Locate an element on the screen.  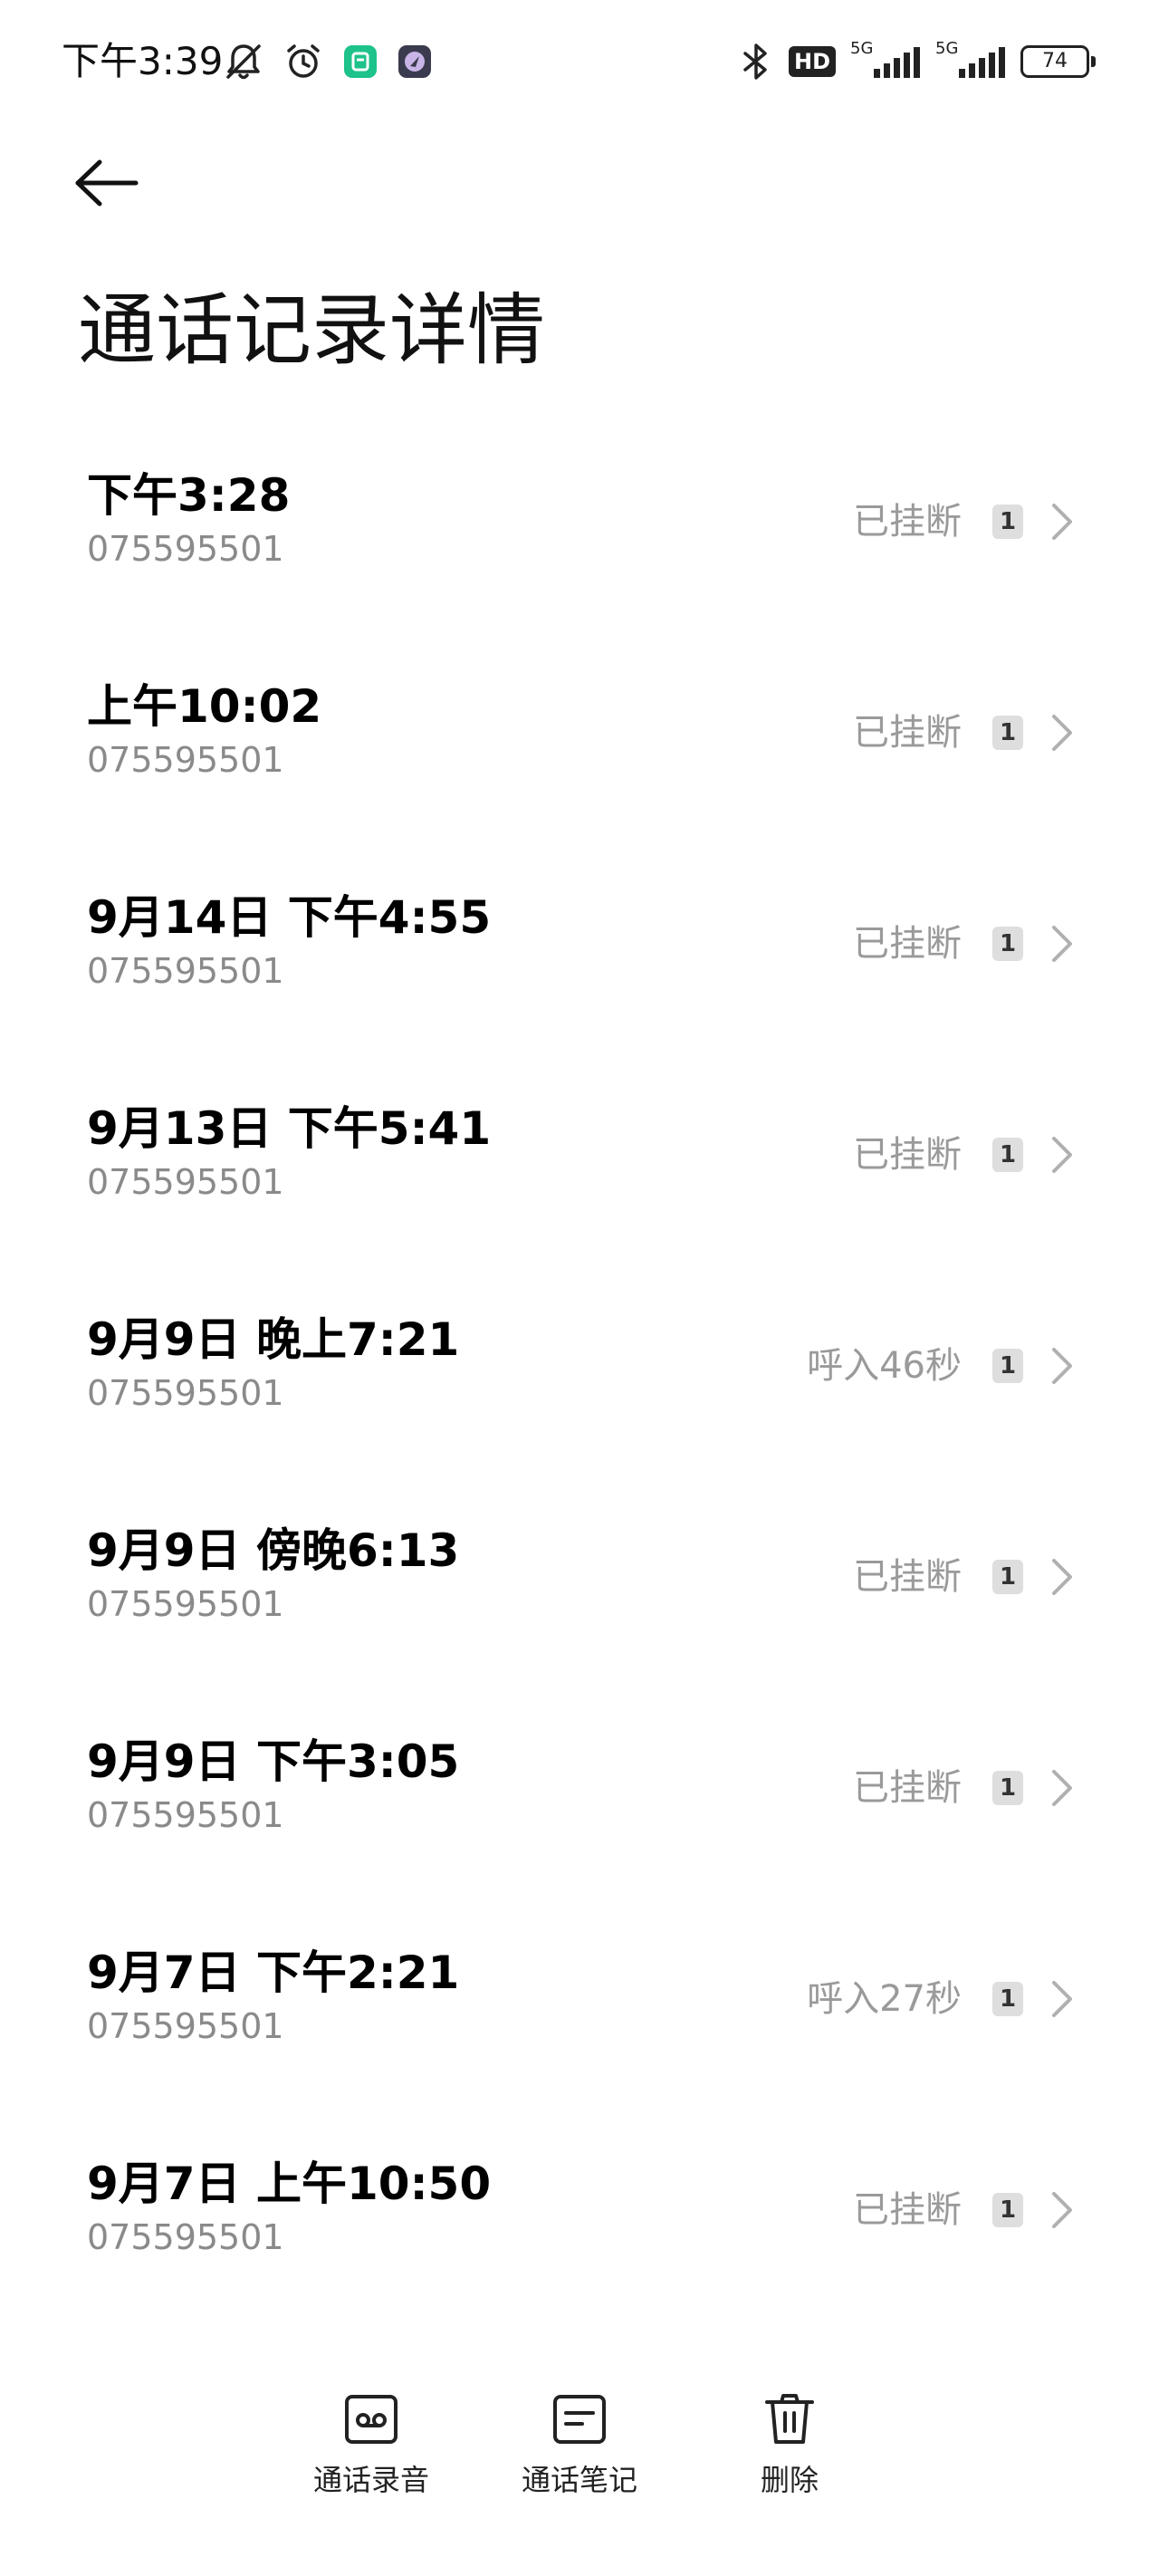
call-row: 9月7日 下午2:21 075595501 呼入27秒 1 is located at coordinates (579, 2008).